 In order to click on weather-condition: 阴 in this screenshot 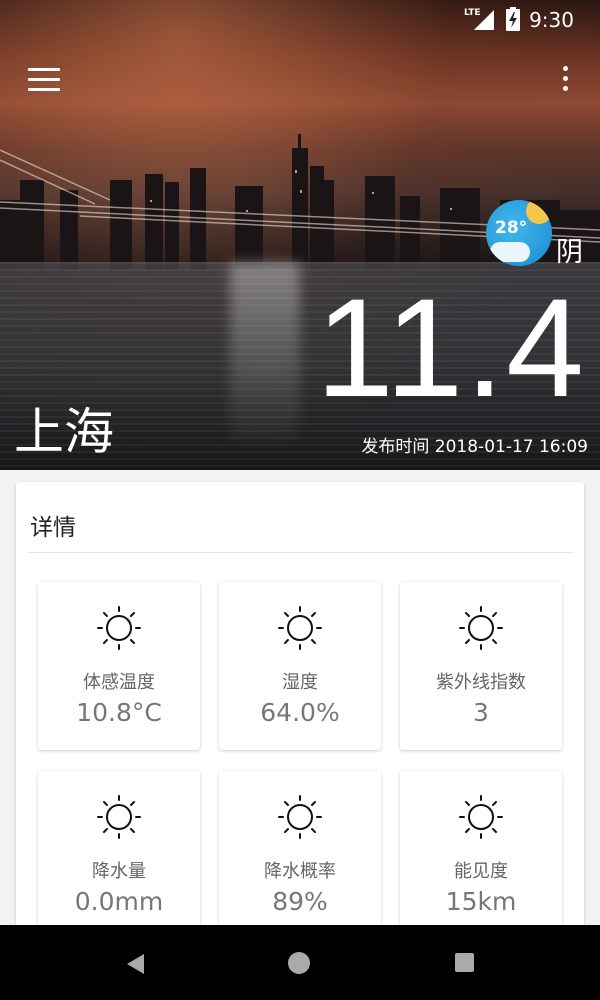, I will do `click(569, 252)`.